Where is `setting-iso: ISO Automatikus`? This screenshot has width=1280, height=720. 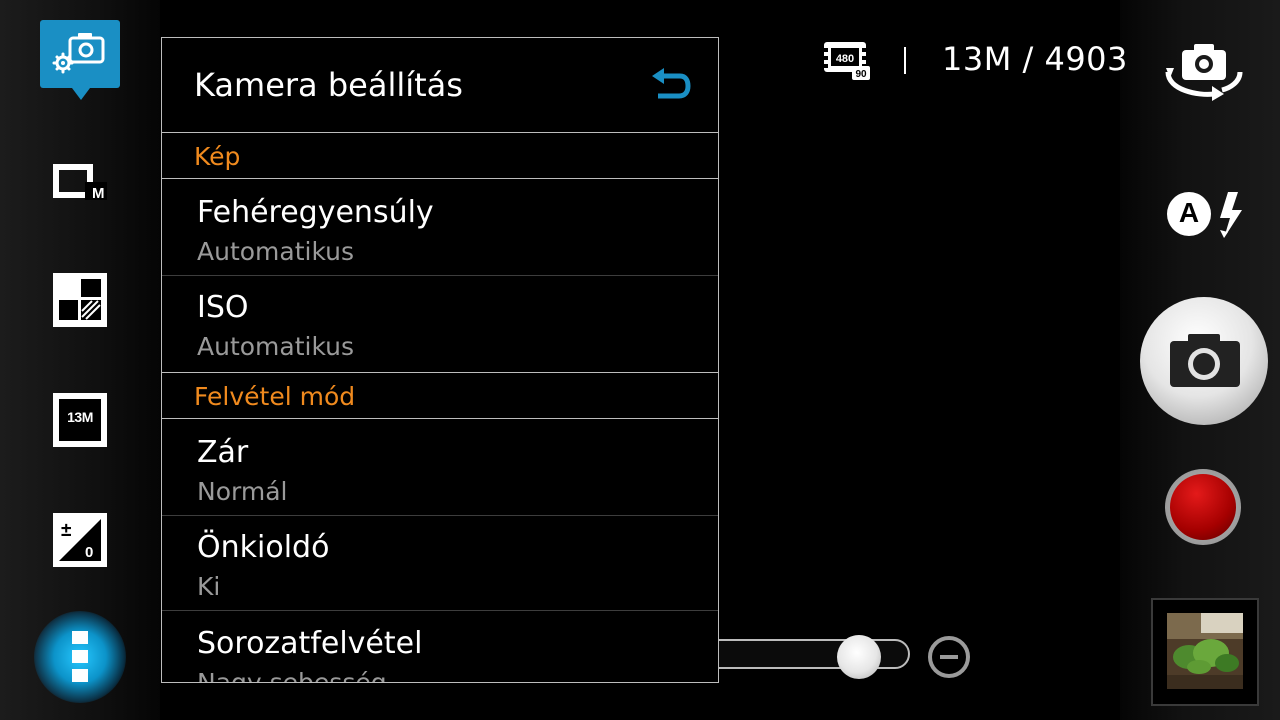 setting-iso: ISO Automatikus is located at coordinates (440, 323).